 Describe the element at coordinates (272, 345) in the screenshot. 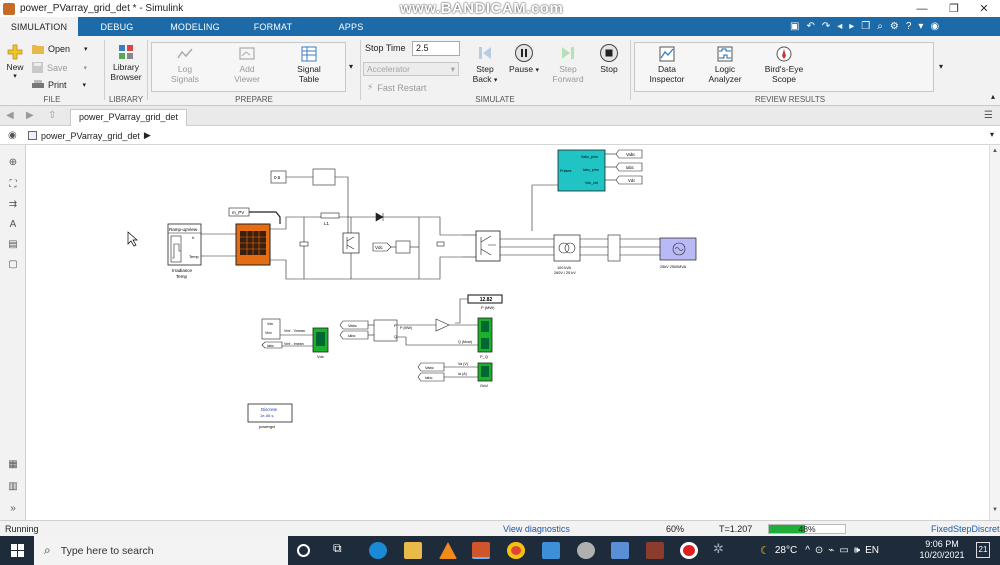

I see `iabc-from-tag-2: Iabc` at that location.